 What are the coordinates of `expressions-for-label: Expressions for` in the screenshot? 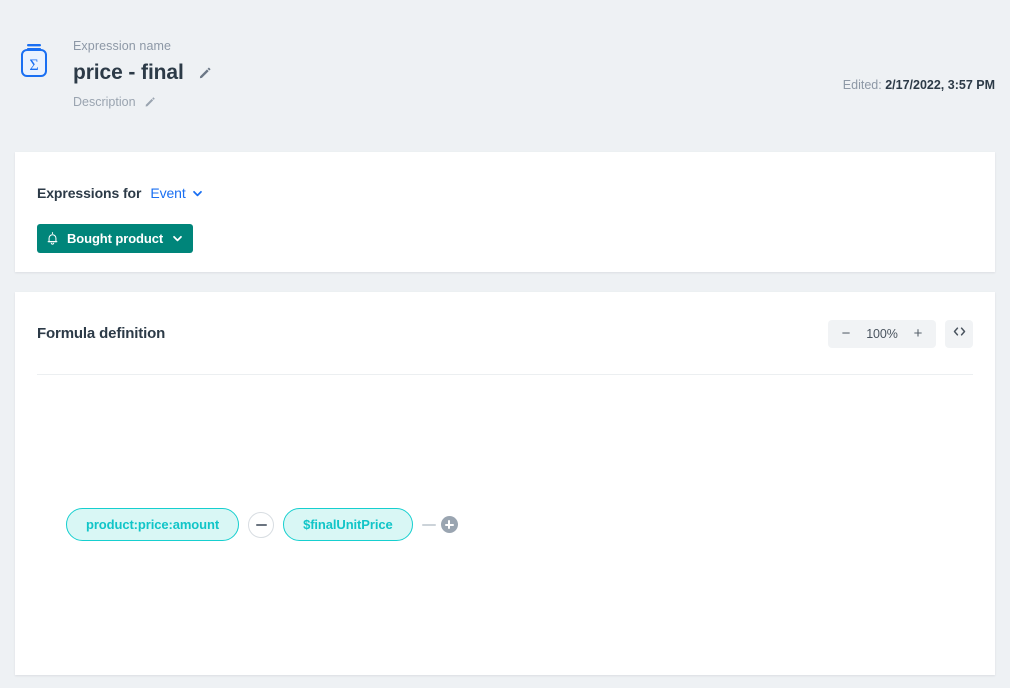 It's located at (89, 193).